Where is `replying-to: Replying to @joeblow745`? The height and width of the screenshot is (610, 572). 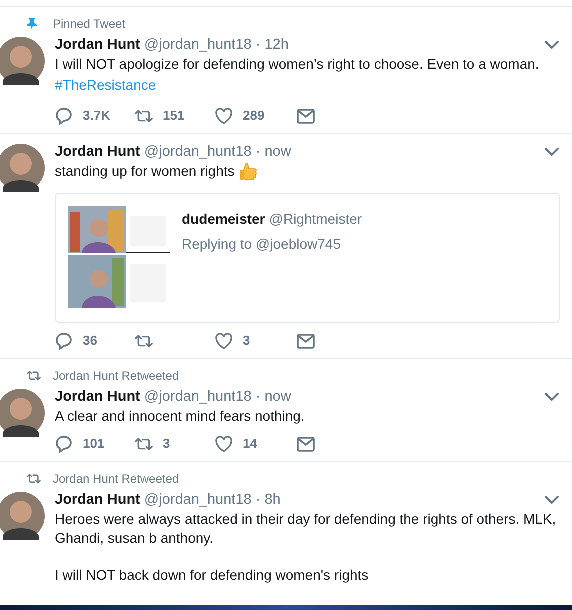 replying-to: Replying to @joeblow745 is located at coordinates (262, 244).